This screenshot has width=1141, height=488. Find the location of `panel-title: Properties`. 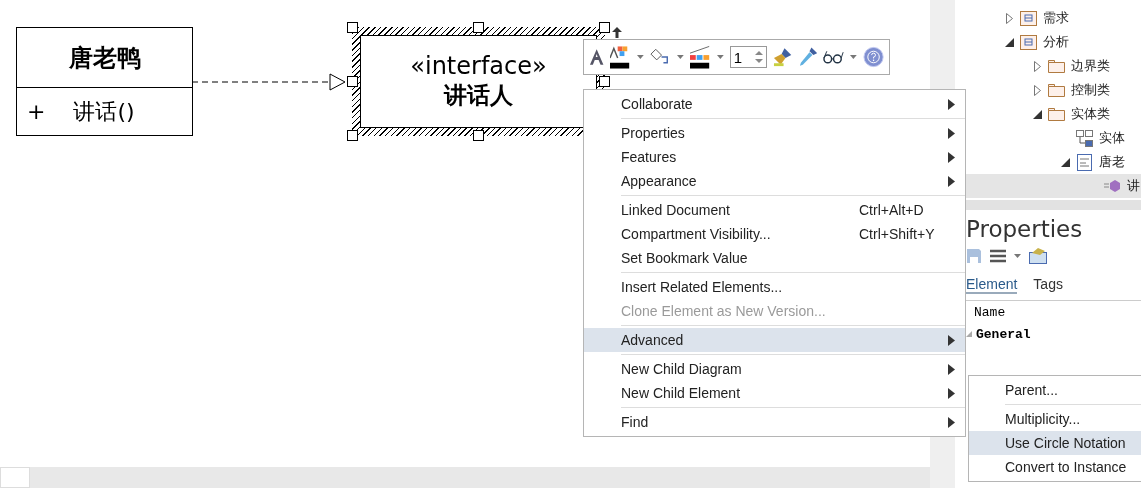

panel-title: Properties is located at coordinates (1025, 229).